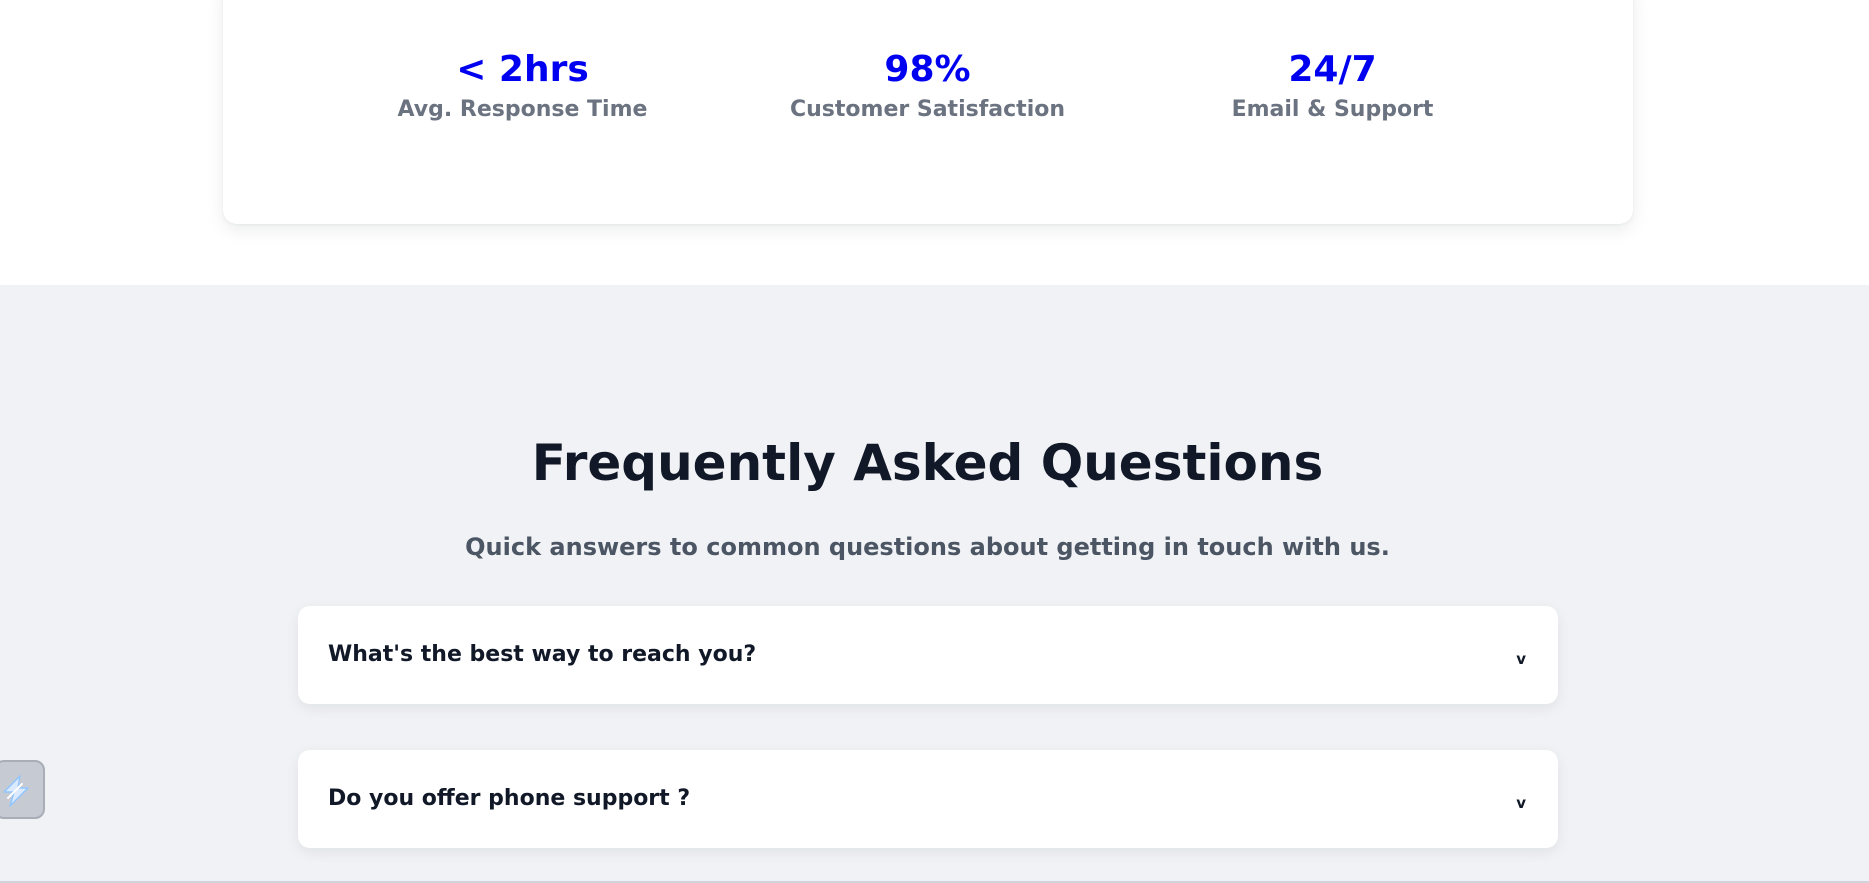  Describe the element at coordinates (16, 791) in the screenshot. I see `lightning-icon` at that location.